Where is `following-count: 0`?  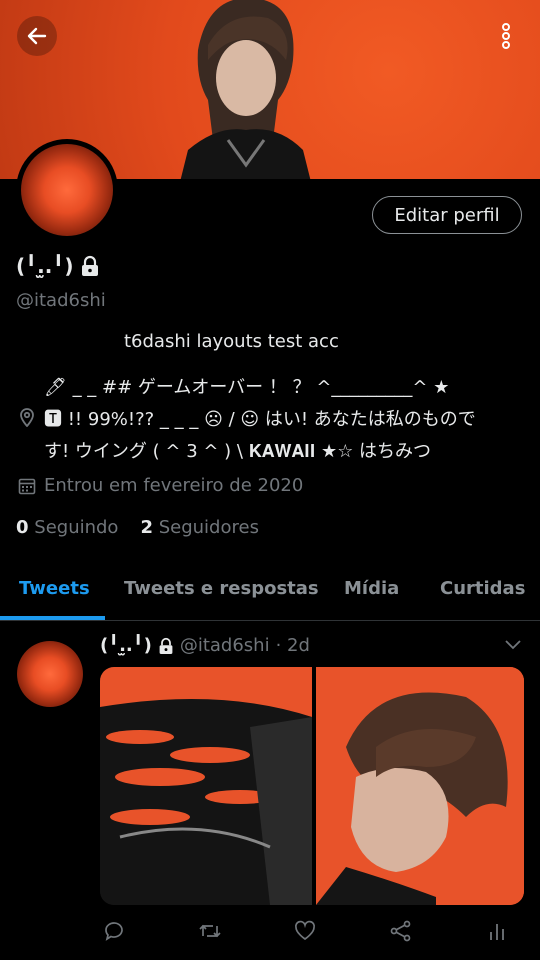
following-count: 0 is located at coordinates (22, 527).